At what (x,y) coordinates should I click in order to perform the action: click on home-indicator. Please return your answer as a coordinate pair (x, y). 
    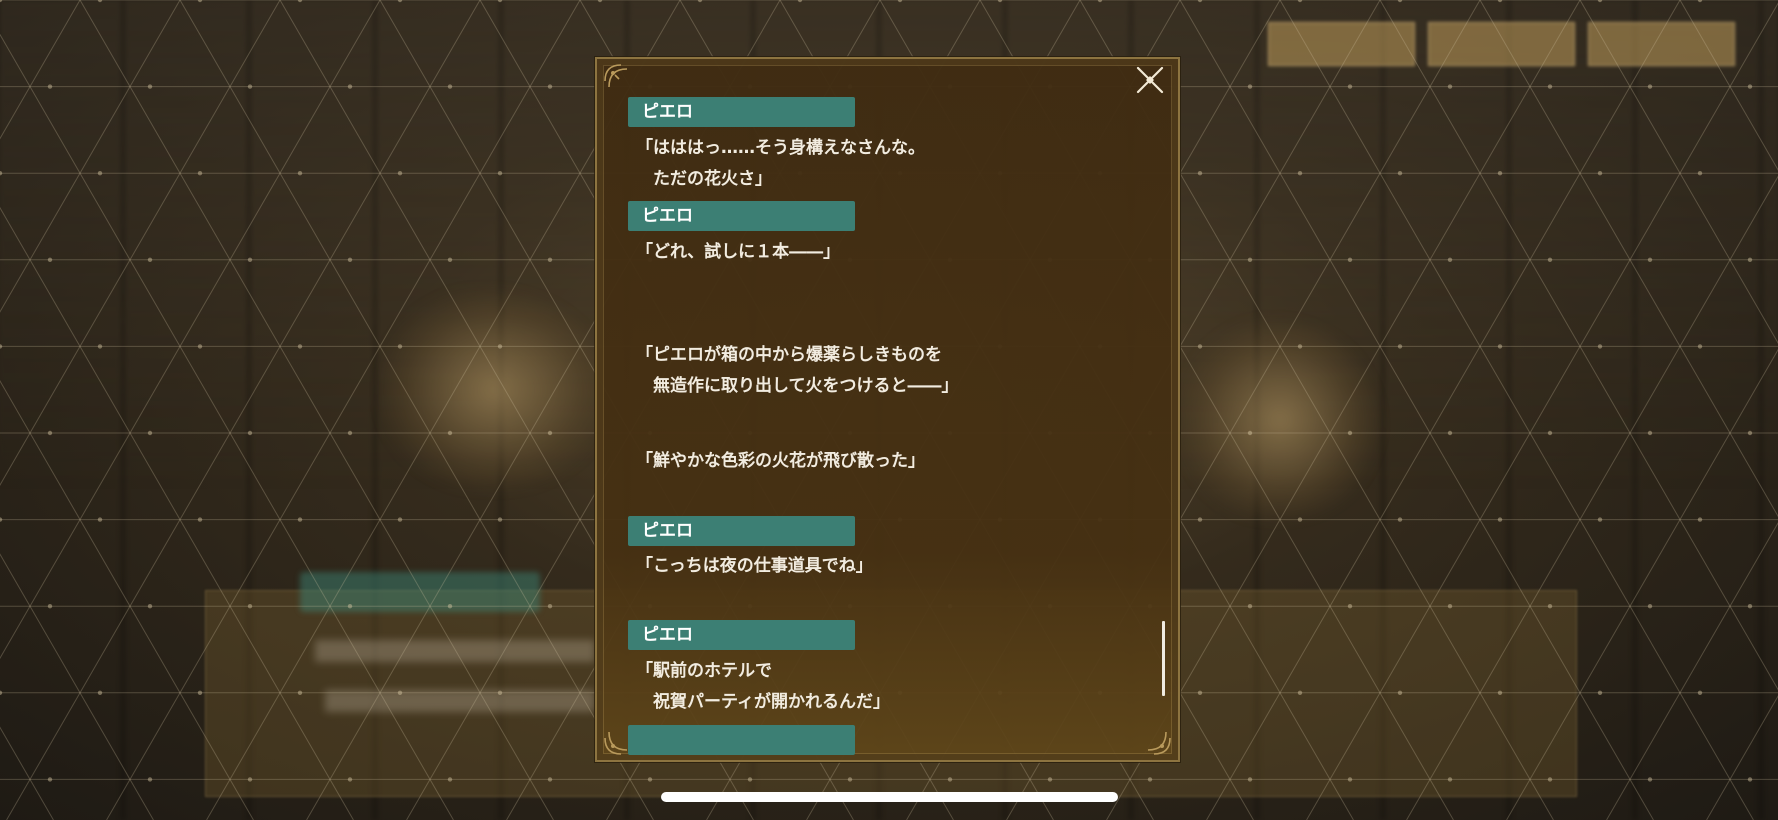
    Looking at the image, I should click on (889, 797).